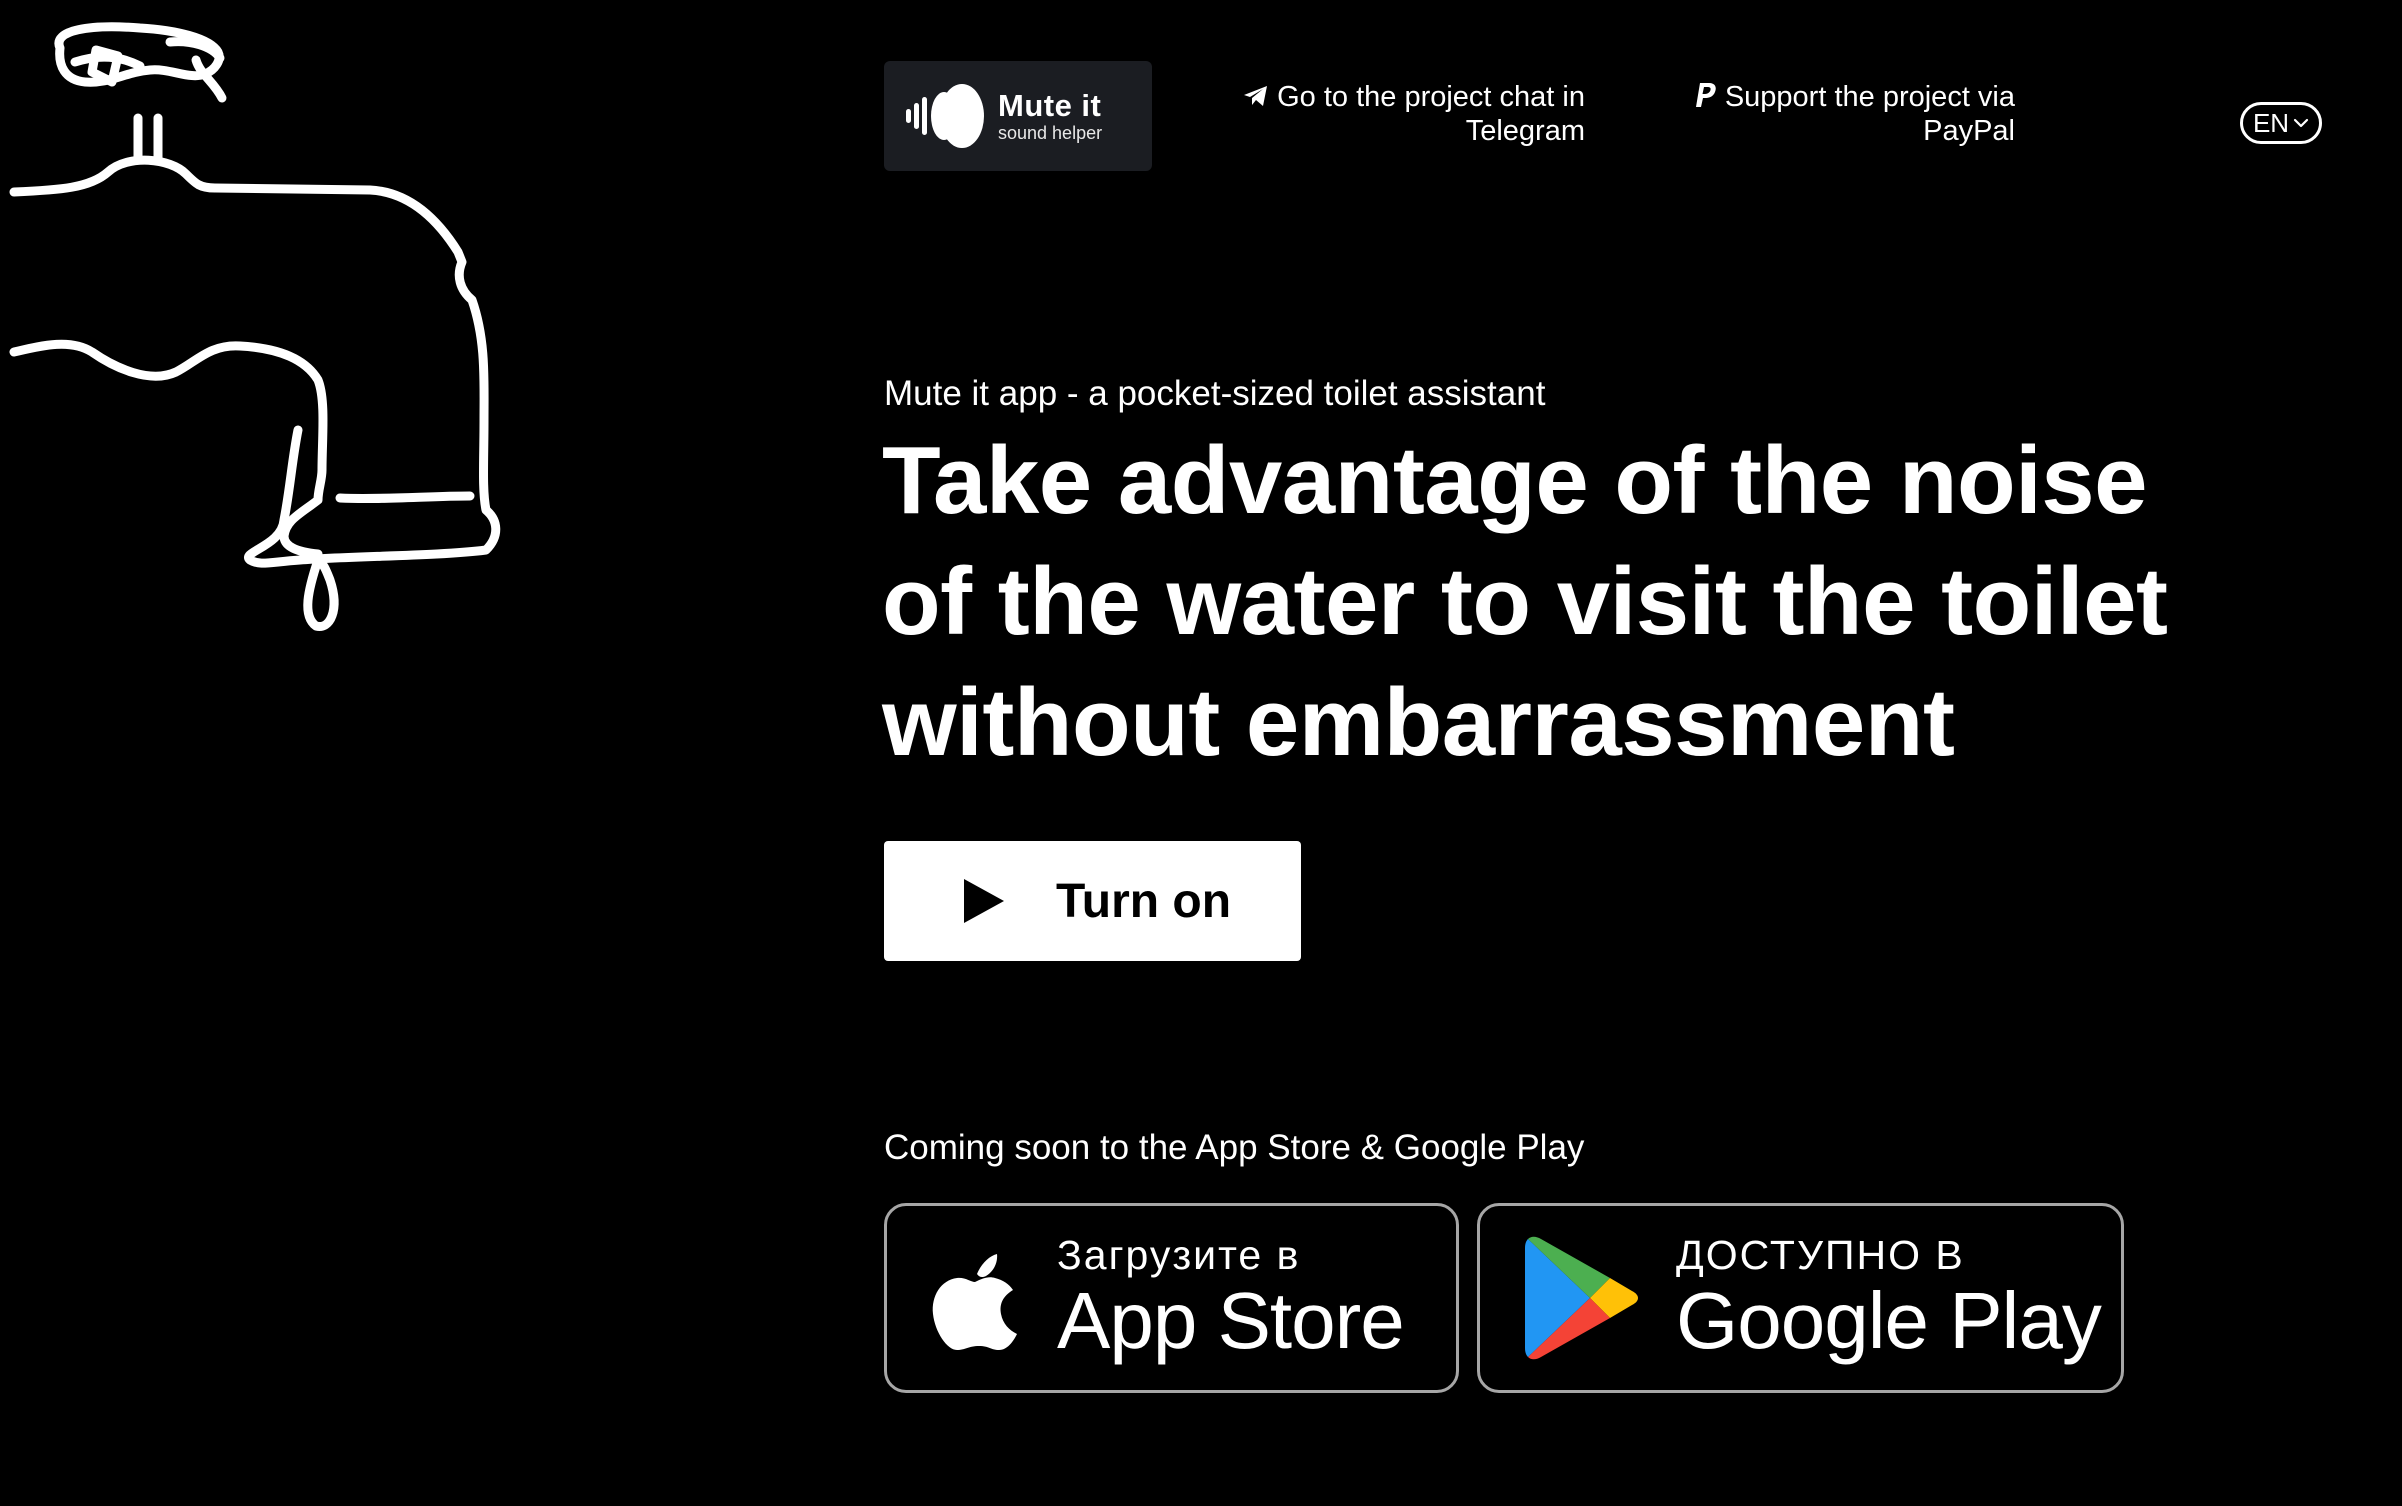 Image resolution: width=2402 pixels, height=1506 pixels. I want to click on paypal-link-label: Support the project via PayPal, so click(1869, 114).